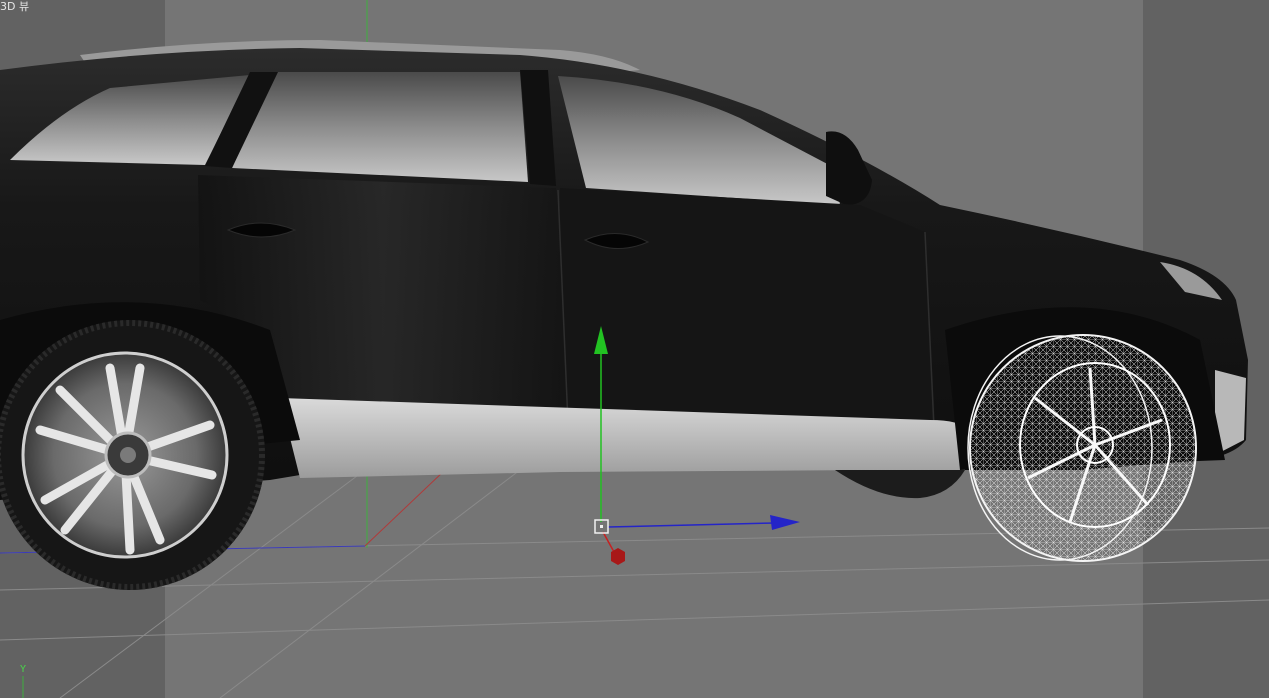 This screenshot has width=1269, height=698. Describe the element at coordinates (132, 455) in the screenshot. I see `rear-wheel` at that location.